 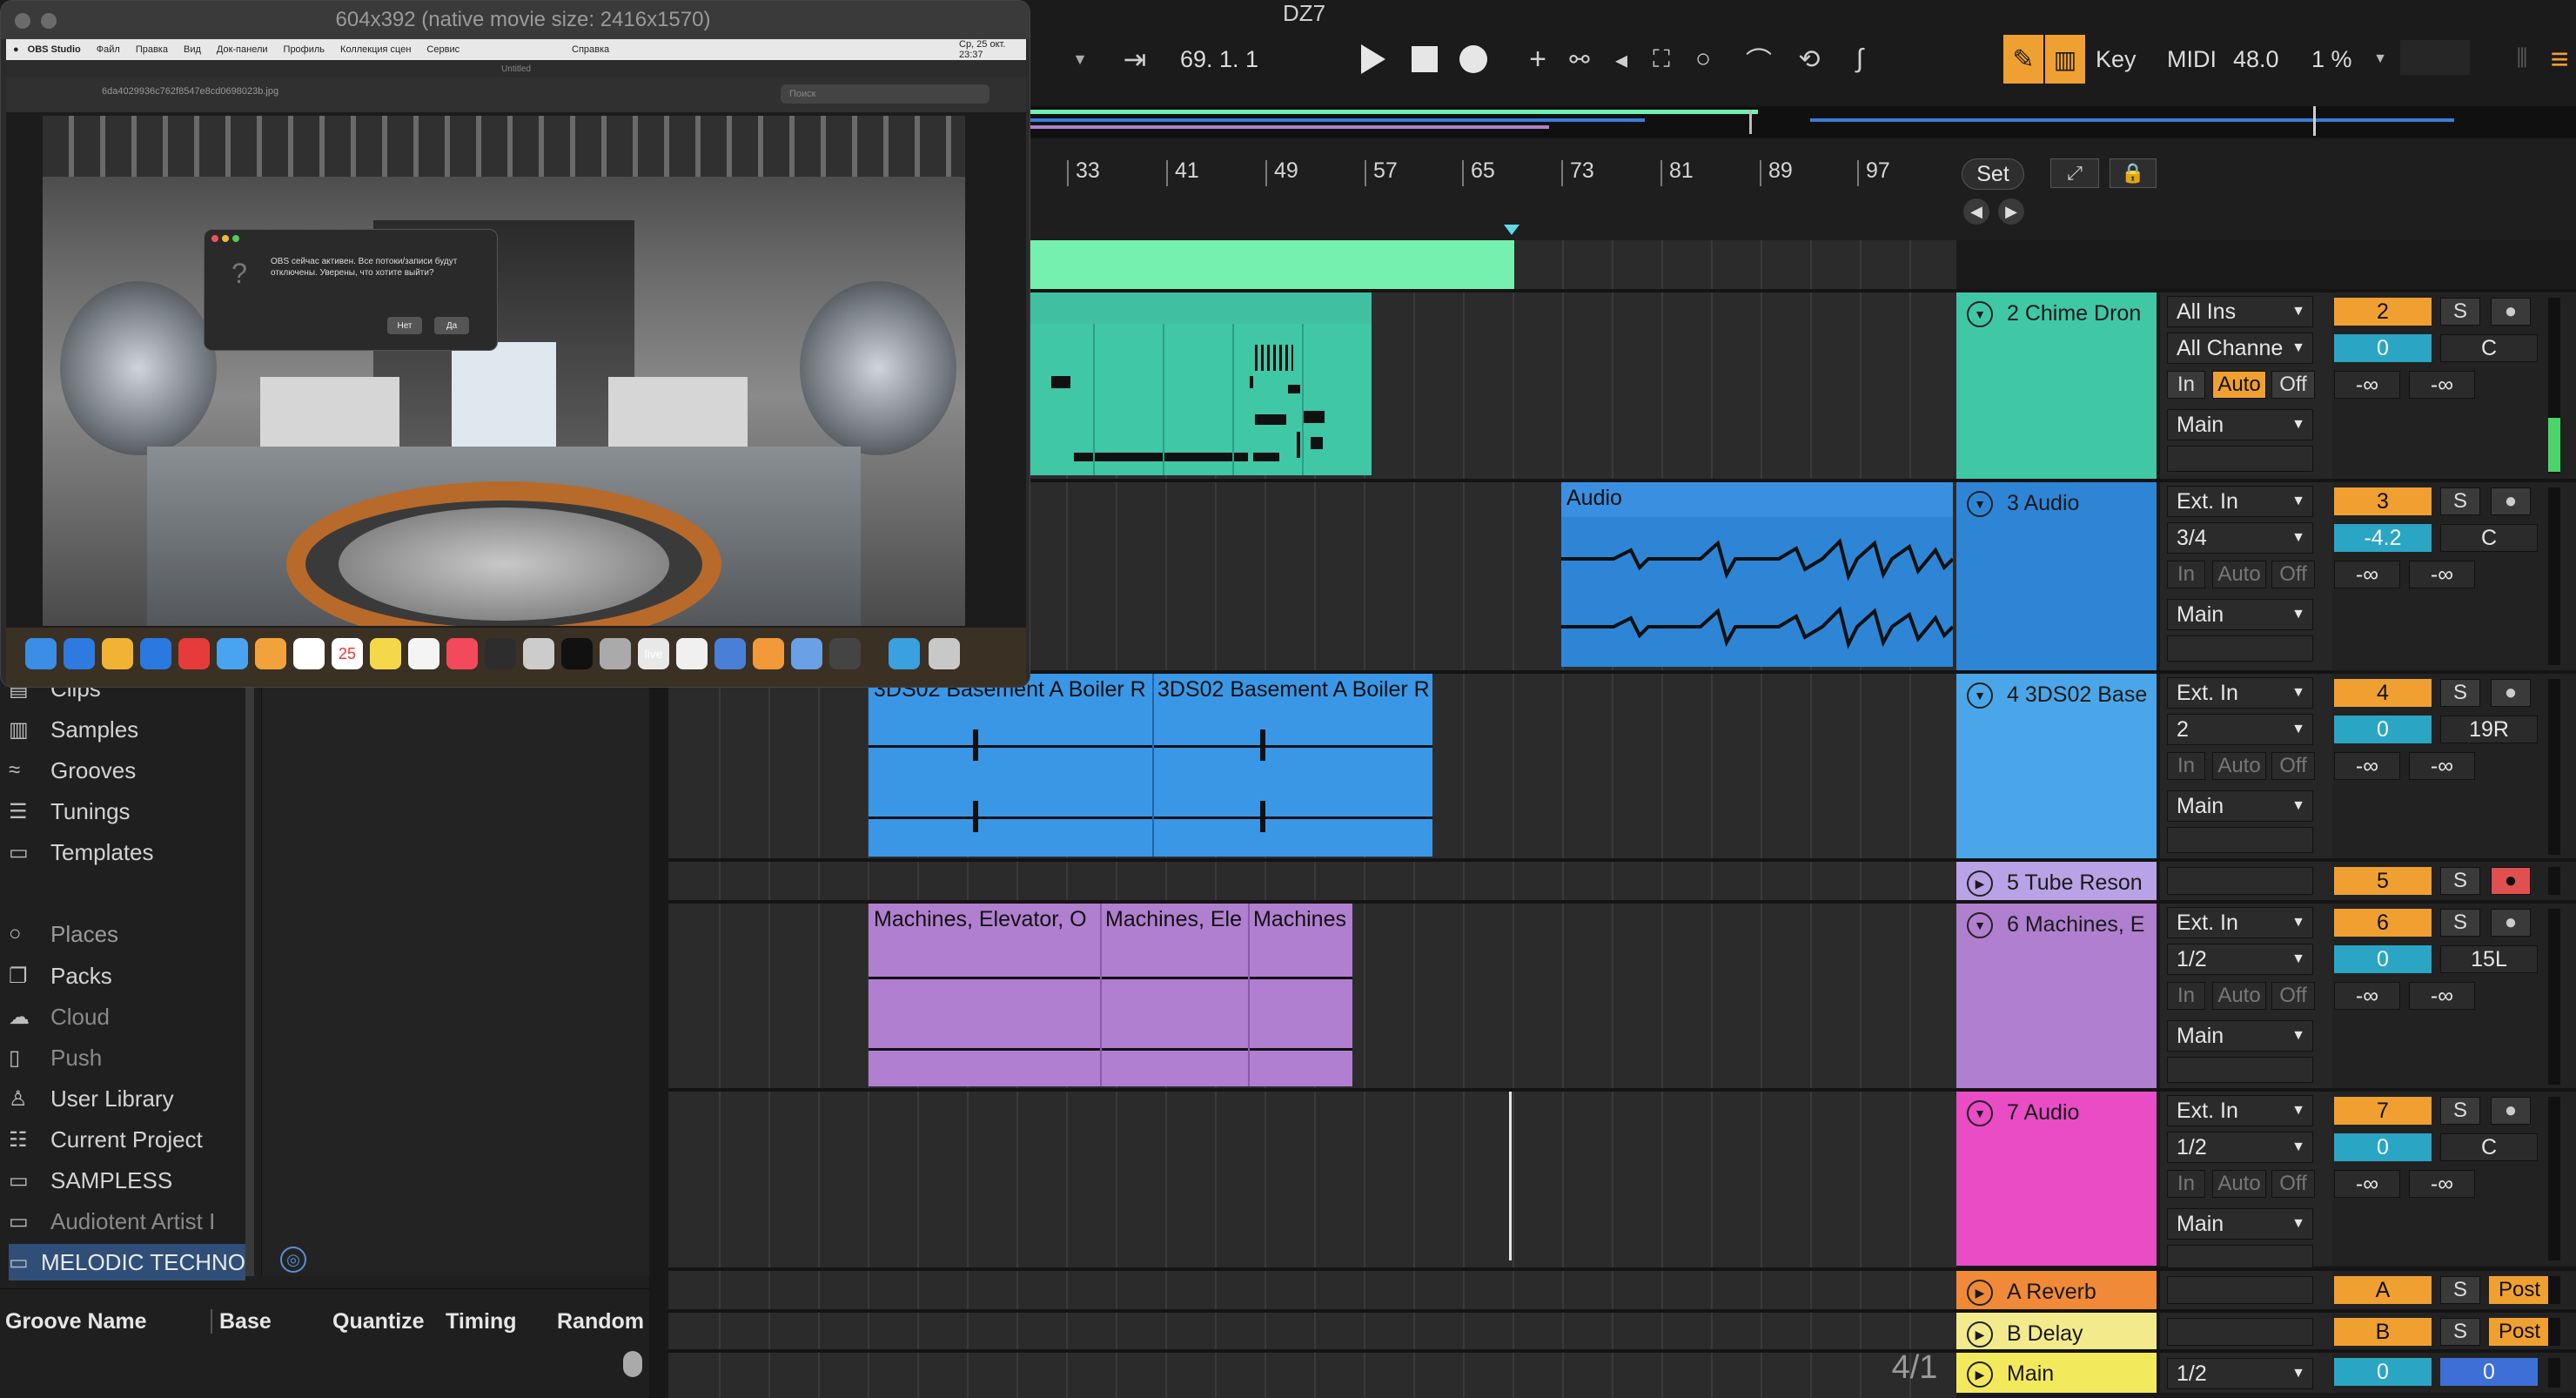 I want to click on track-activator: 7, so click(x=2383, y=1111).